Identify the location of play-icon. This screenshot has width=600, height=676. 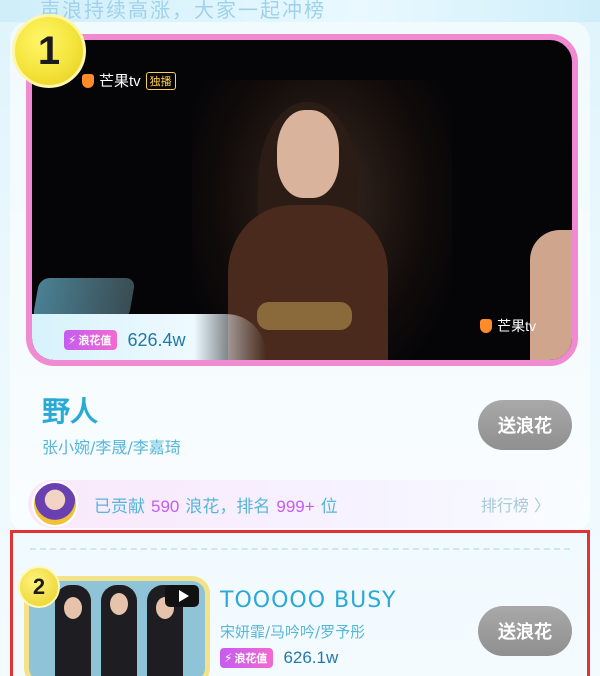
(182, 596).